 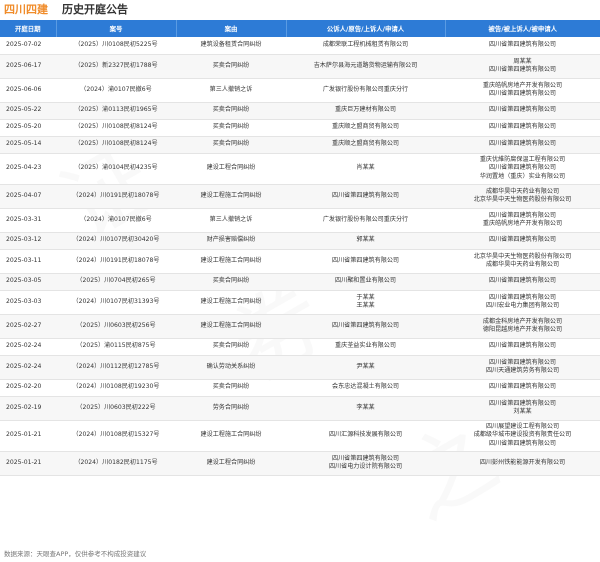 What do you see at coordinates (365, 367) in the screenshot?
I see `cell-plaintiffs: 尹某某` at bounding box center [365, 367].